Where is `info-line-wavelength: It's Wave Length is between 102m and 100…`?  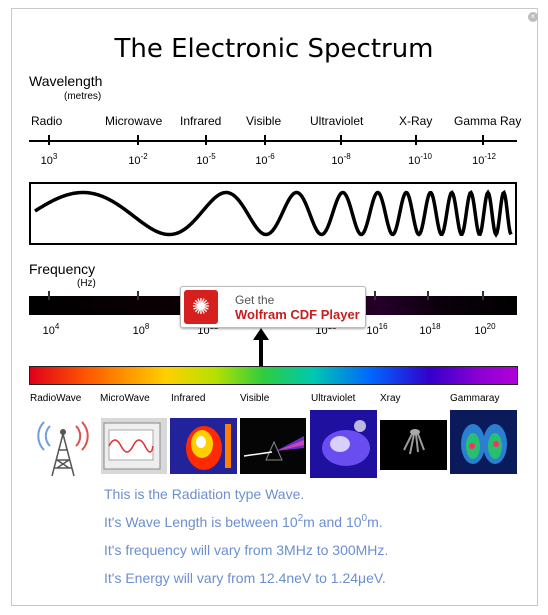
info-line-wavelength: It's Wave Length is between 102m and 100… is located at coordinates (243, 521).